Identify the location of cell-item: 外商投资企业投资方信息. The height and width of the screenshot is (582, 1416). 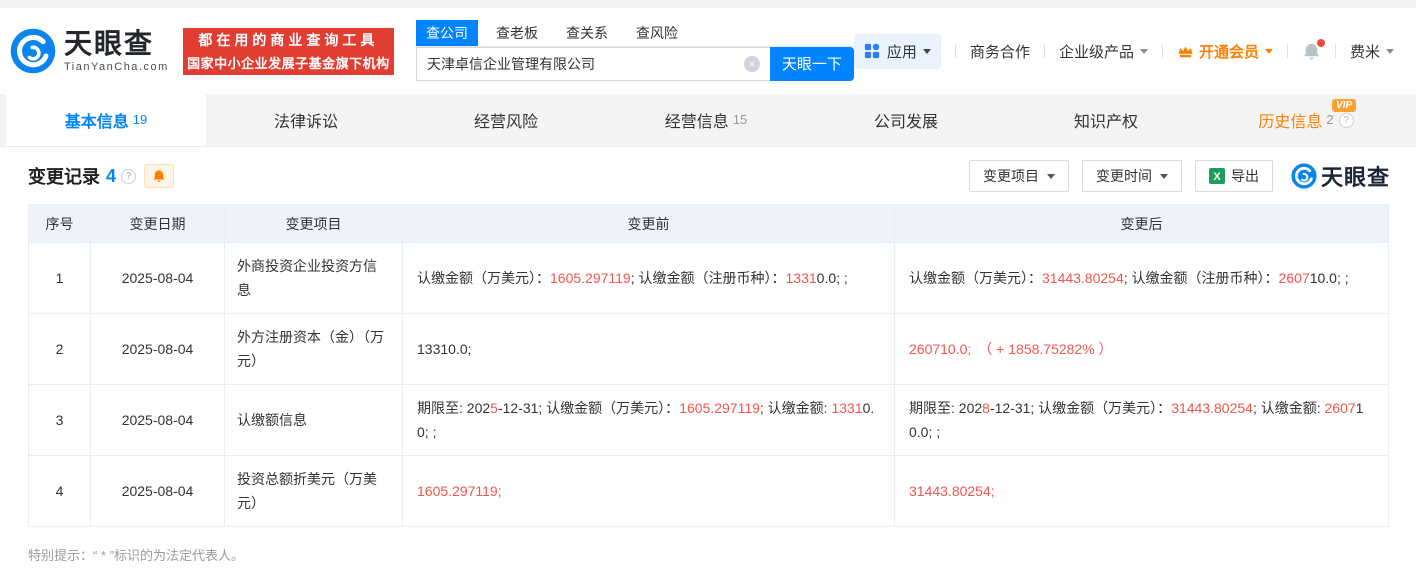
(313, 278).